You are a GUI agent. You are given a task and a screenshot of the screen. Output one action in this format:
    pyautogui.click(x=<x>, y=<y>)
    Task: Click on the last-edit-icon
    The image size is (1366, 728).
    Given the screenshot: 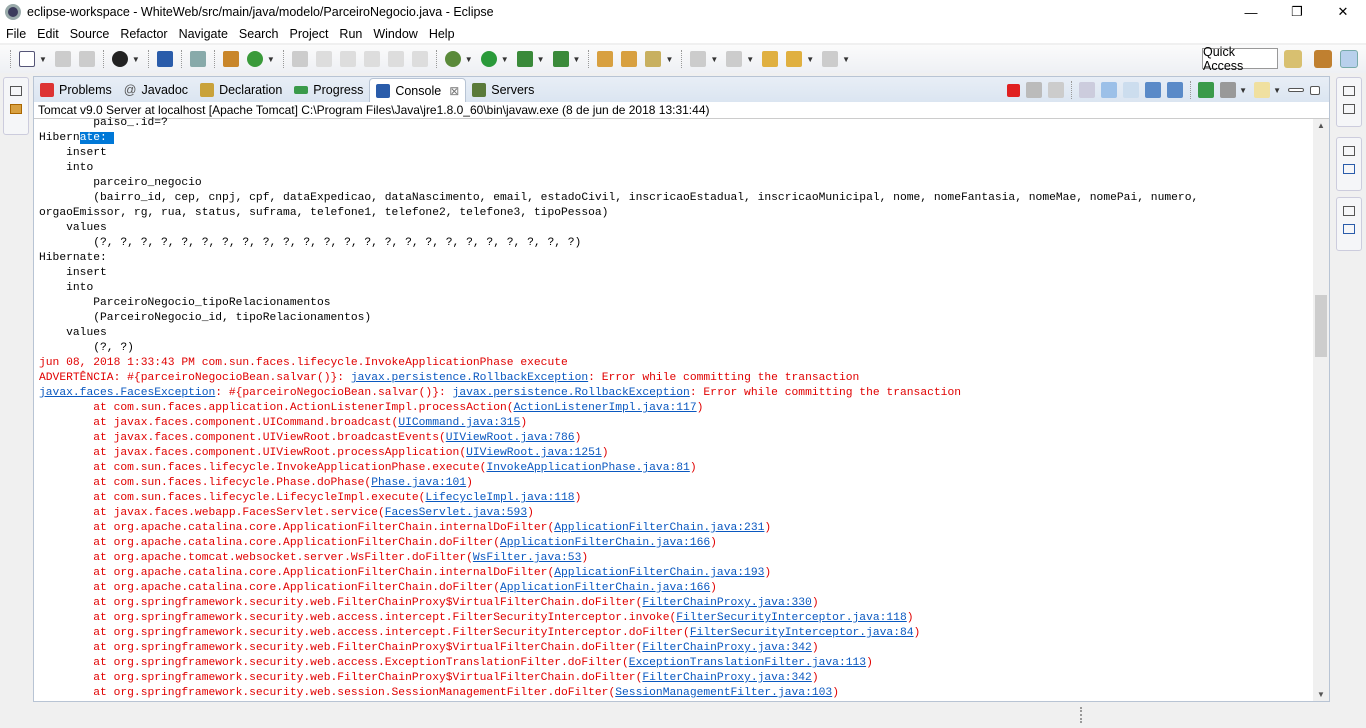 What is the action you would take?
    pyautogui.click(x=770, y=59)
    